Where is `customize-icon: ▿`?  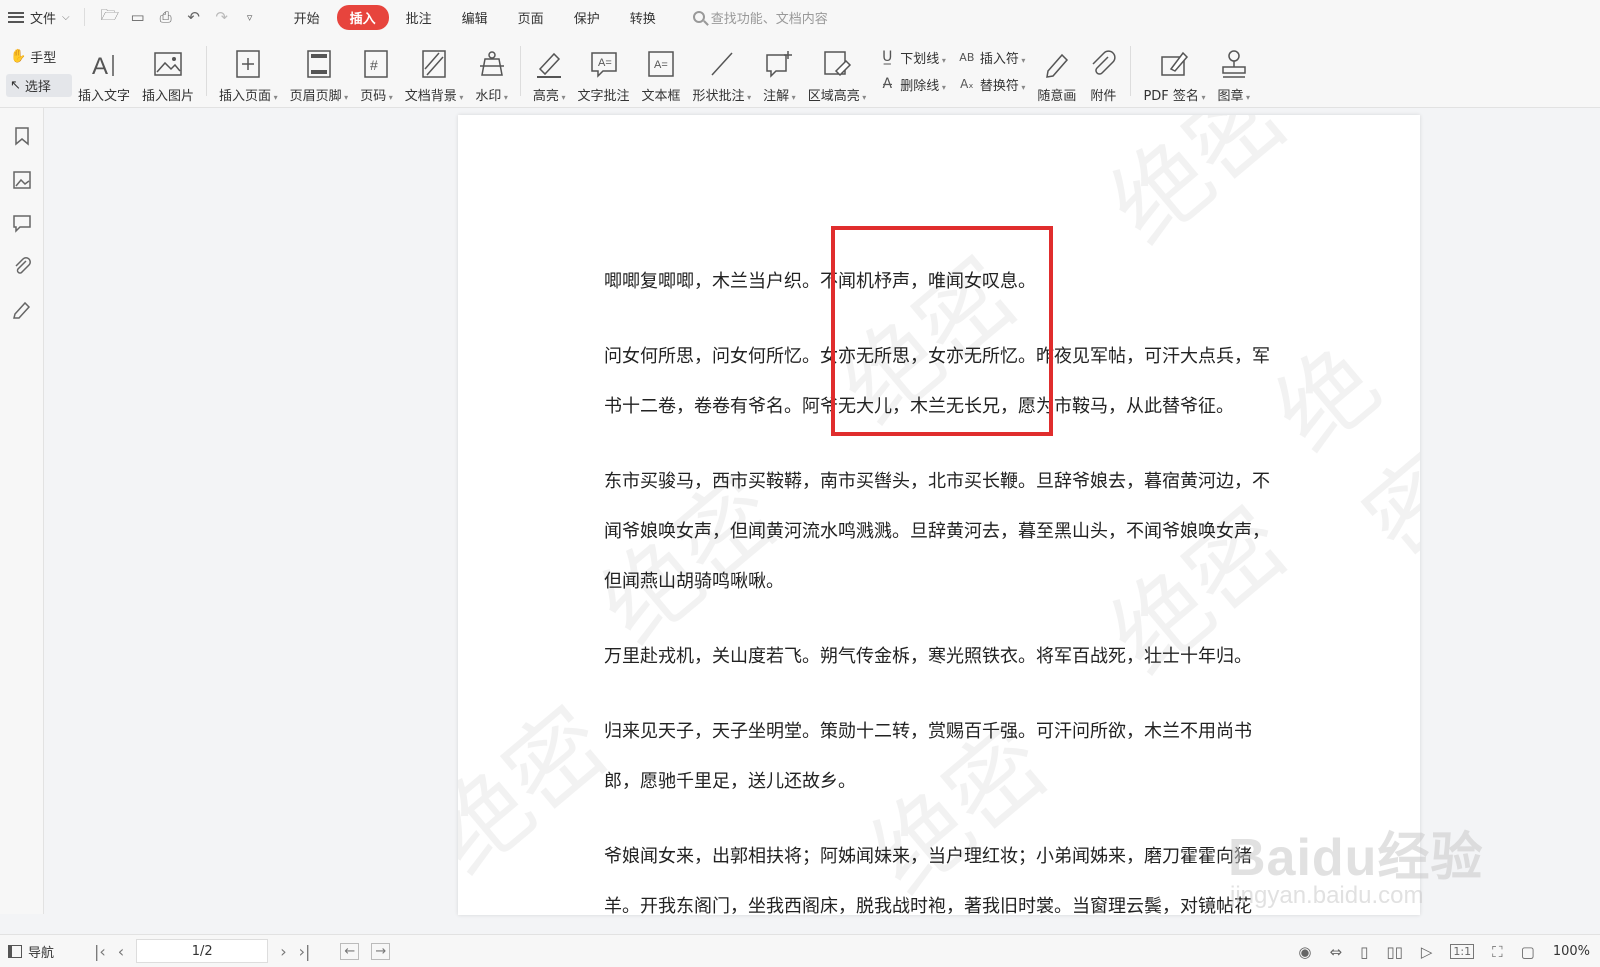
customize-icon: ▿ is located at coordinates (250, 17).